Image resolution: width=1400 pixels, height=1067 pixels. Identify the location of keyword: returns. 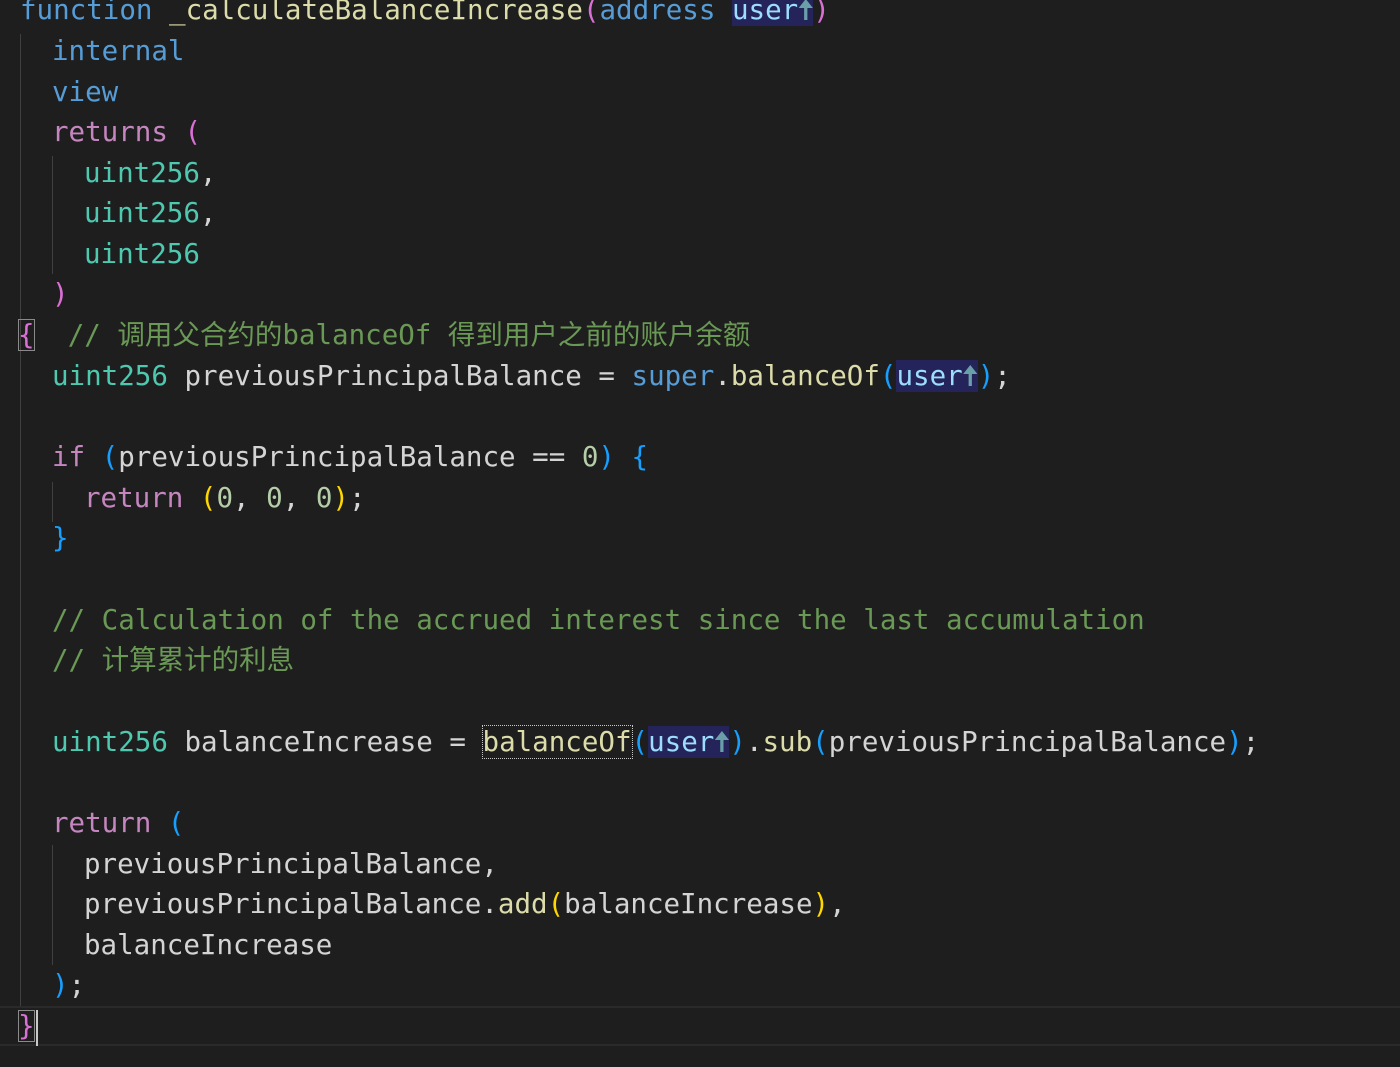
(110, 132).